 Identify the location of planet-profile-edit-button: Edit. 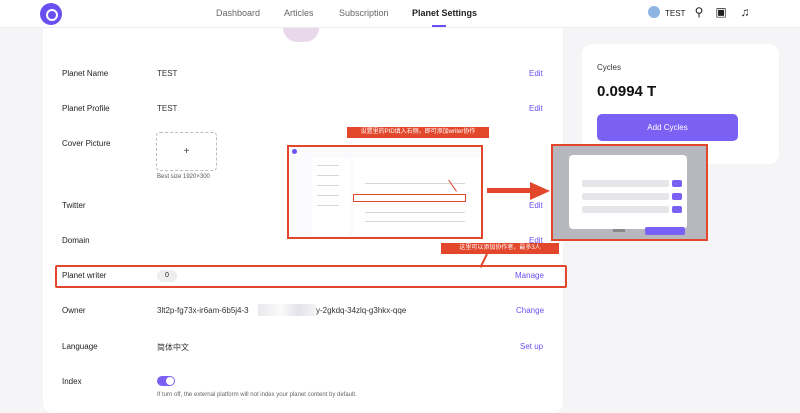
(536, 108).